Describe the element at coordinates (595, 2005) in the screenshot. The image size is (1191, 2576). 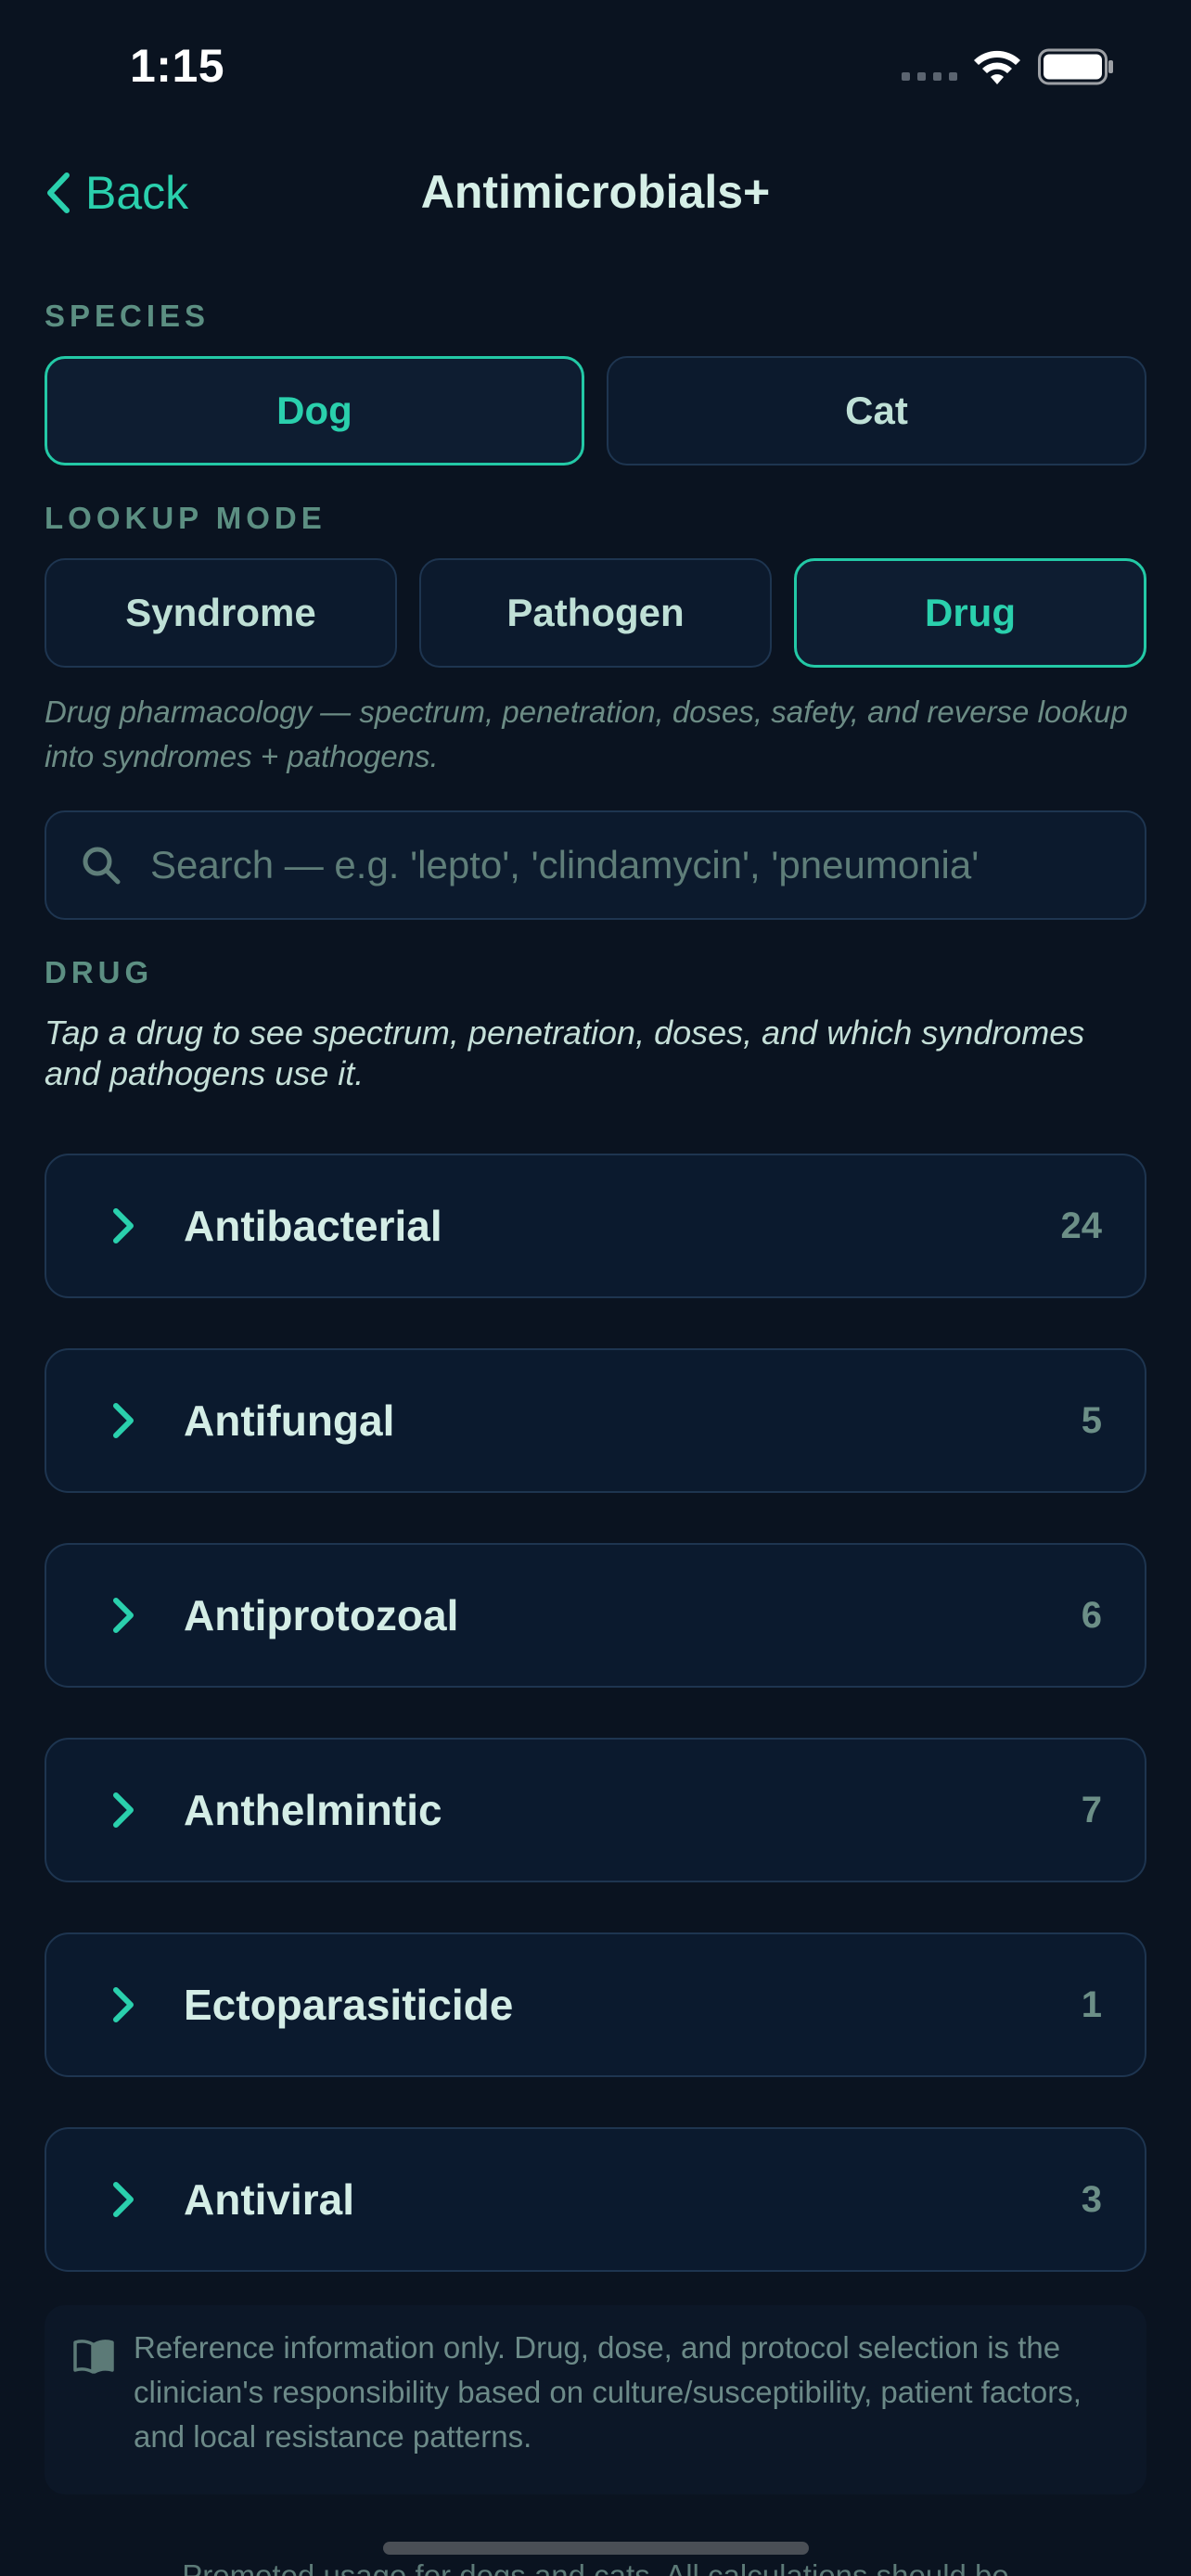
I see `category-row-ectoparasiticide: Ectoparasiticide 1` at that location.